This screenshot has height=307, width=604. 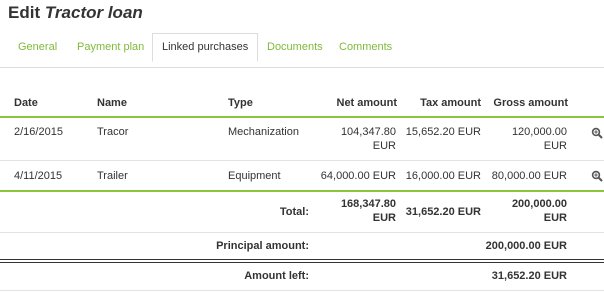 What do you see at coordinates (295, 46) in the screenshot?
I see `tab-documents: Documents` at bounding box center [295, 46].